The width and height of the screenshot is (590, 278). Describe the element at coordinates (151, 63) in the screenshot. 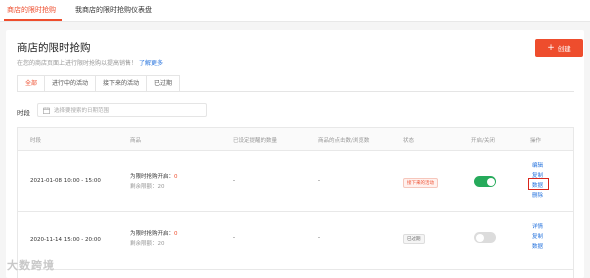

I see `learn-more-link: 了解更多` at that location.